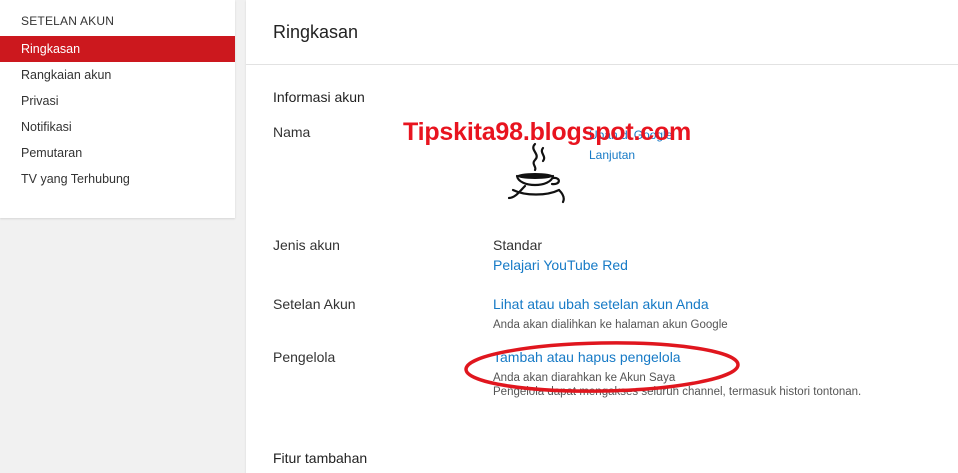 The width and height of the screenshot is (958, 473). Describe the element at coordinates (304, 357) in the screenshot. I see `pengelola-label: Pengelola` at that location.